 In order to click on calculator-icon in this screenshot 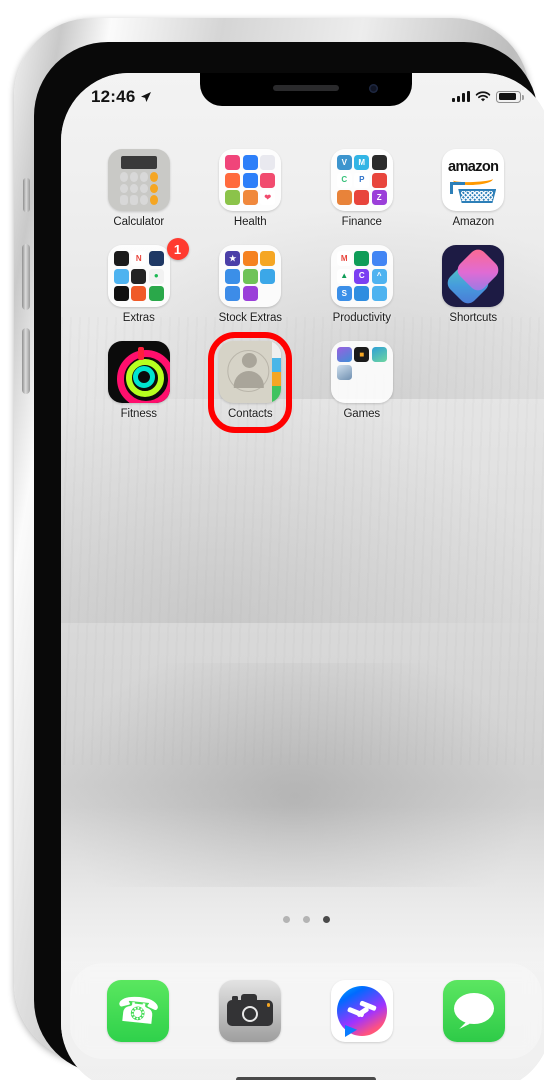, I will do `click(138, 180)`.